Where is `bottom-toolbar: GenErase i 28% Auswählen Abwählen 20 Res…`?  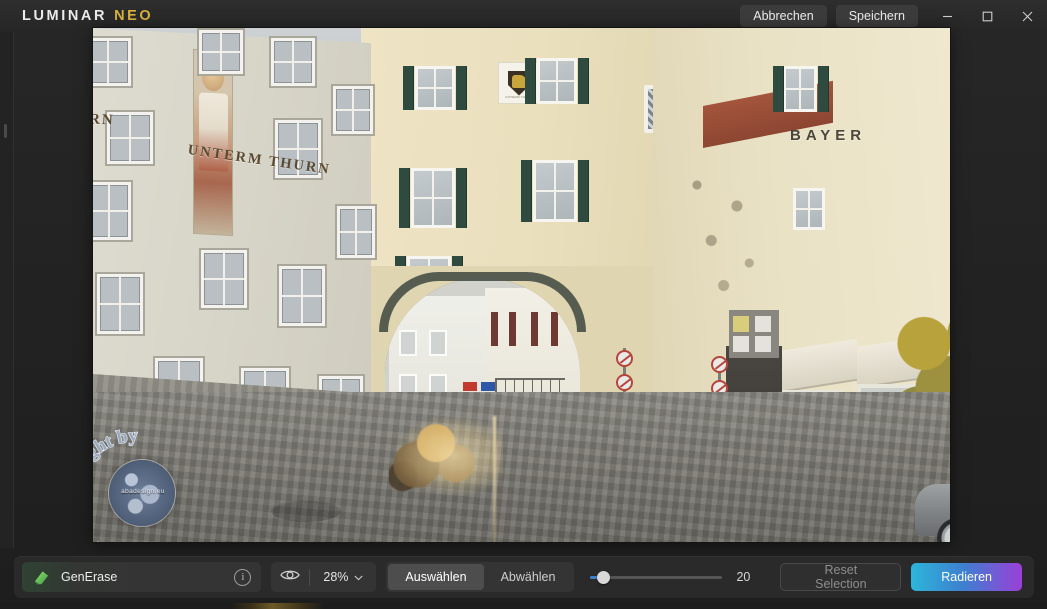 bottom-toolbar: GenErase i 28% Auswählen Abwählen 20 Res… is located at coordinates (524, 577).